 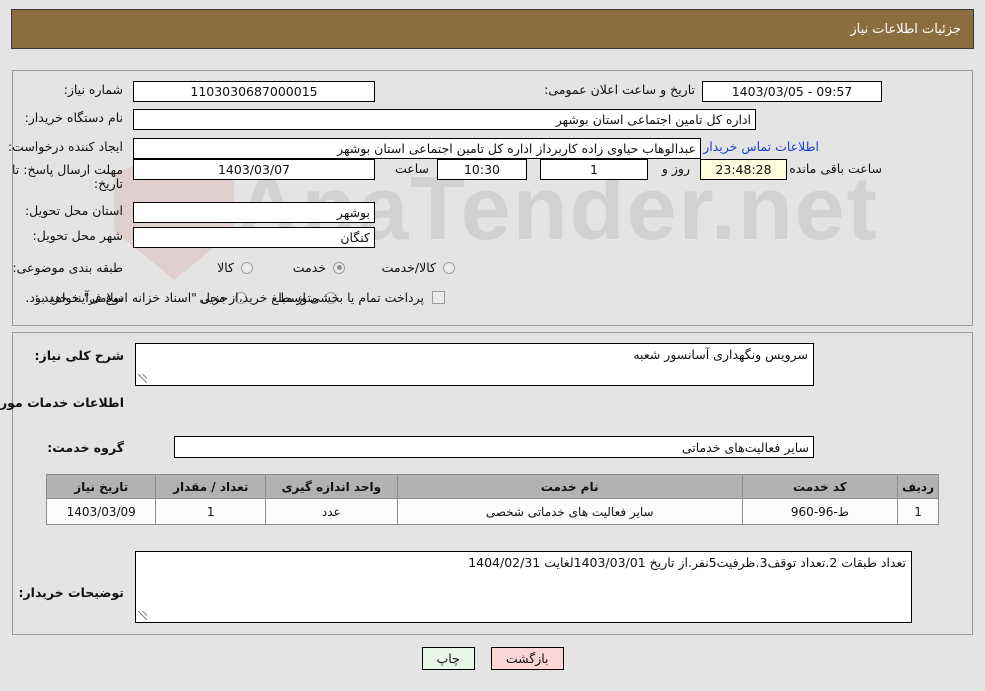 I want to click on radio-kala-icon, so click(x=247, y=267).